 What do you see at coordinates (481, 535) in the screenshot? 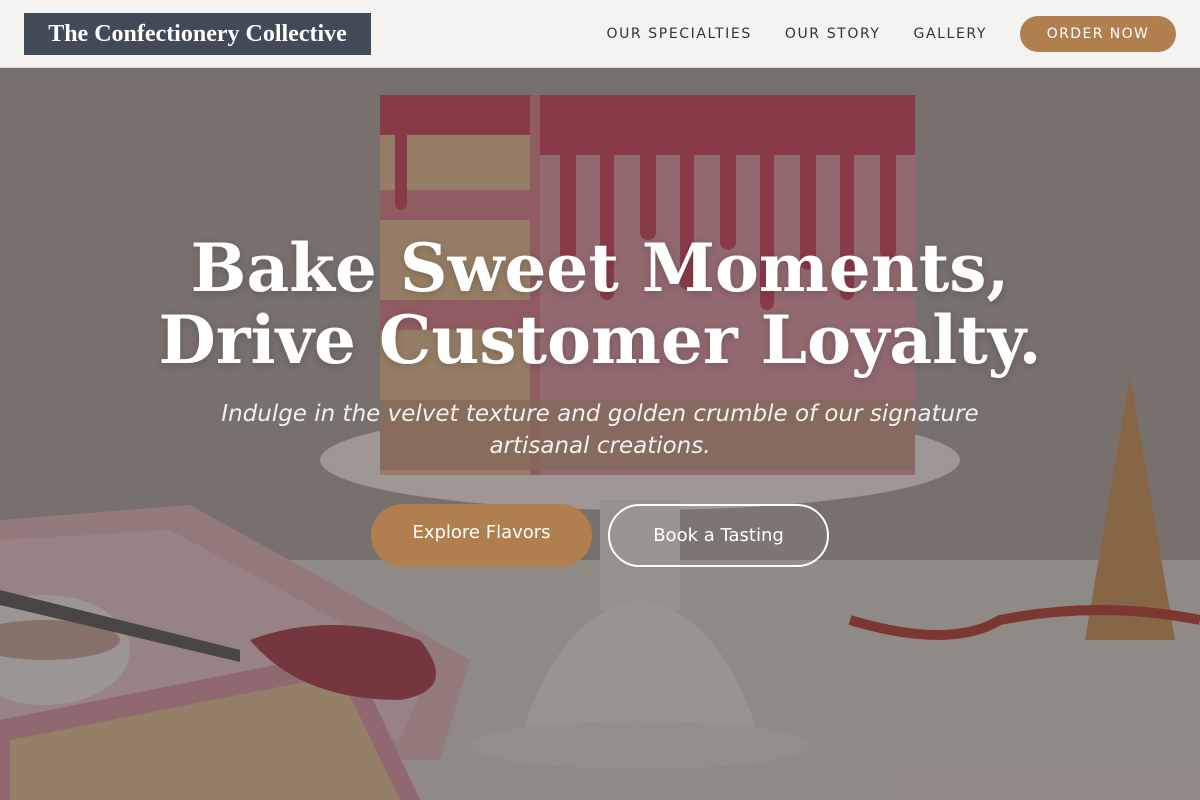
I see `explore-flavors-button: Explore Flavors` at bounding box center [481, 535].